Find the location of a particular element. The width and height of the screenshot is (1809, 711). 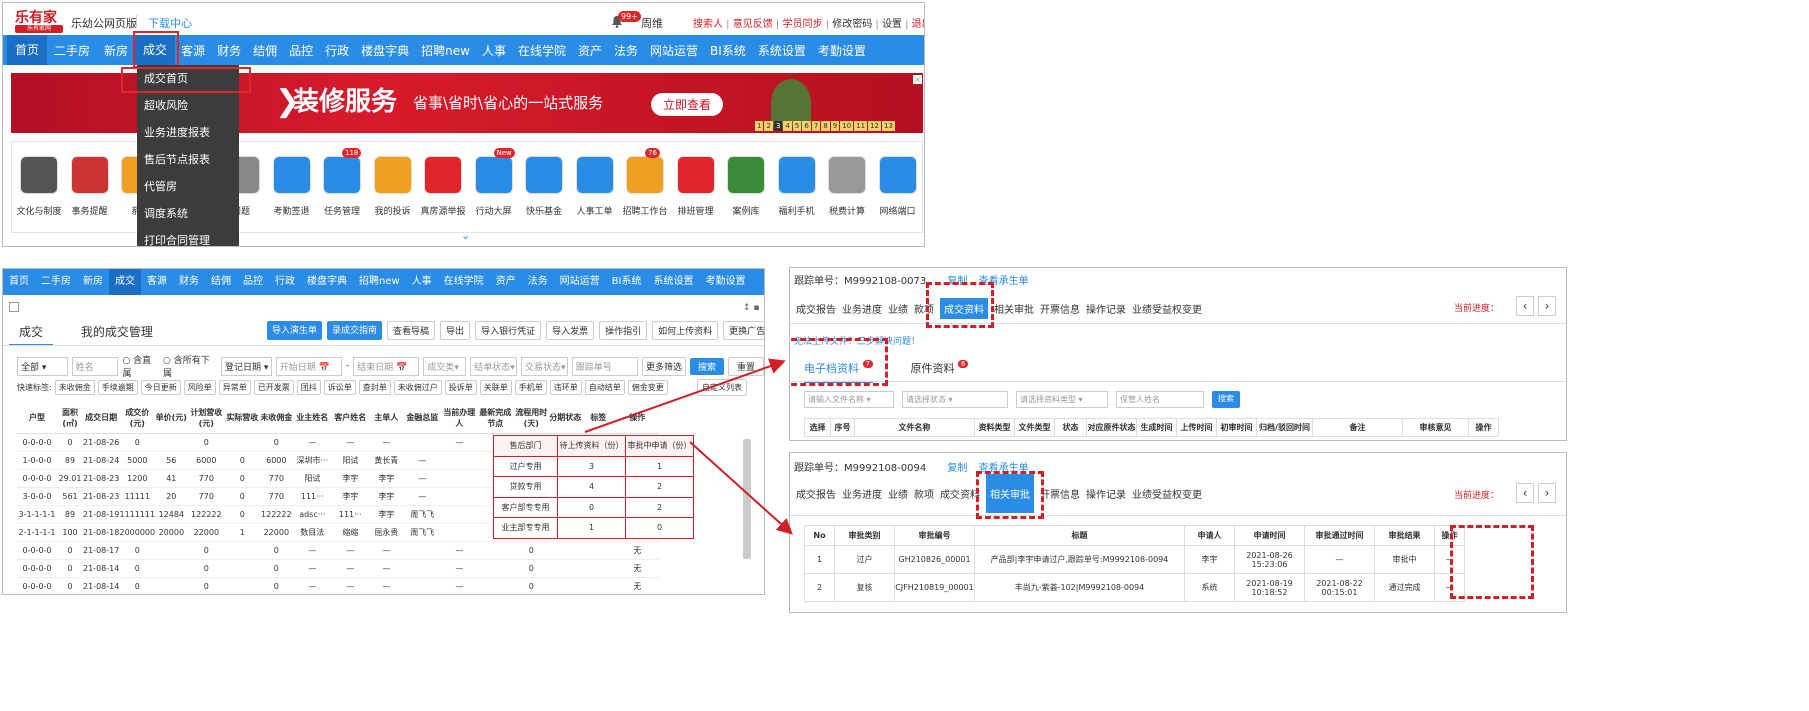

arrow-to-approval is located at coordinates (741, 488).